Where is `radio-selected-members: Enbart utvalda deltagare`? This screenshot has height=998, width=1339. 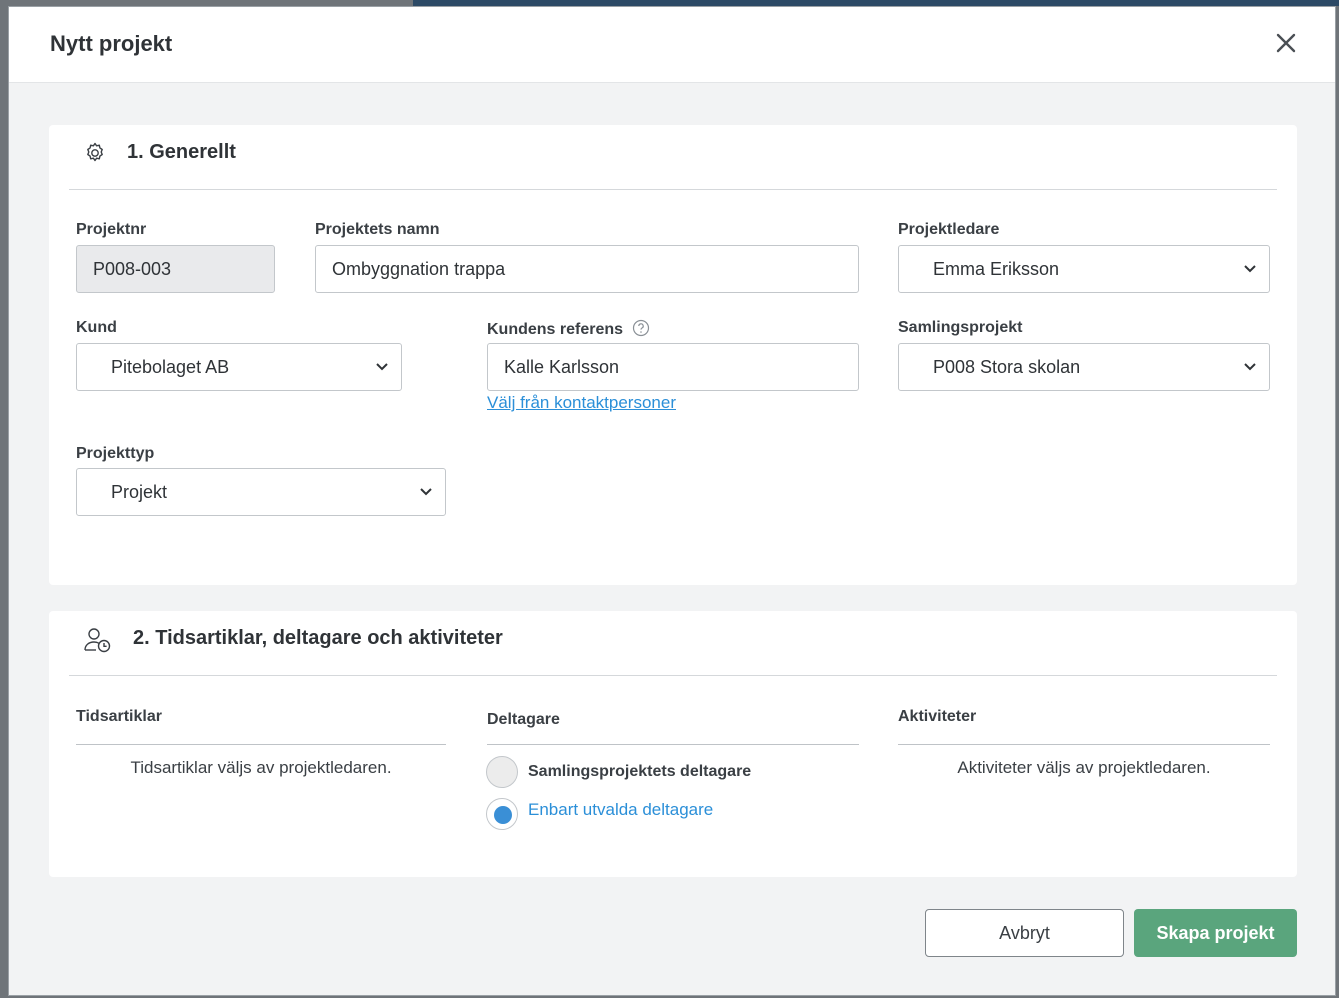 radio-selected-members: Enbart utvalda deltagare is located at coordinates (599, 814).